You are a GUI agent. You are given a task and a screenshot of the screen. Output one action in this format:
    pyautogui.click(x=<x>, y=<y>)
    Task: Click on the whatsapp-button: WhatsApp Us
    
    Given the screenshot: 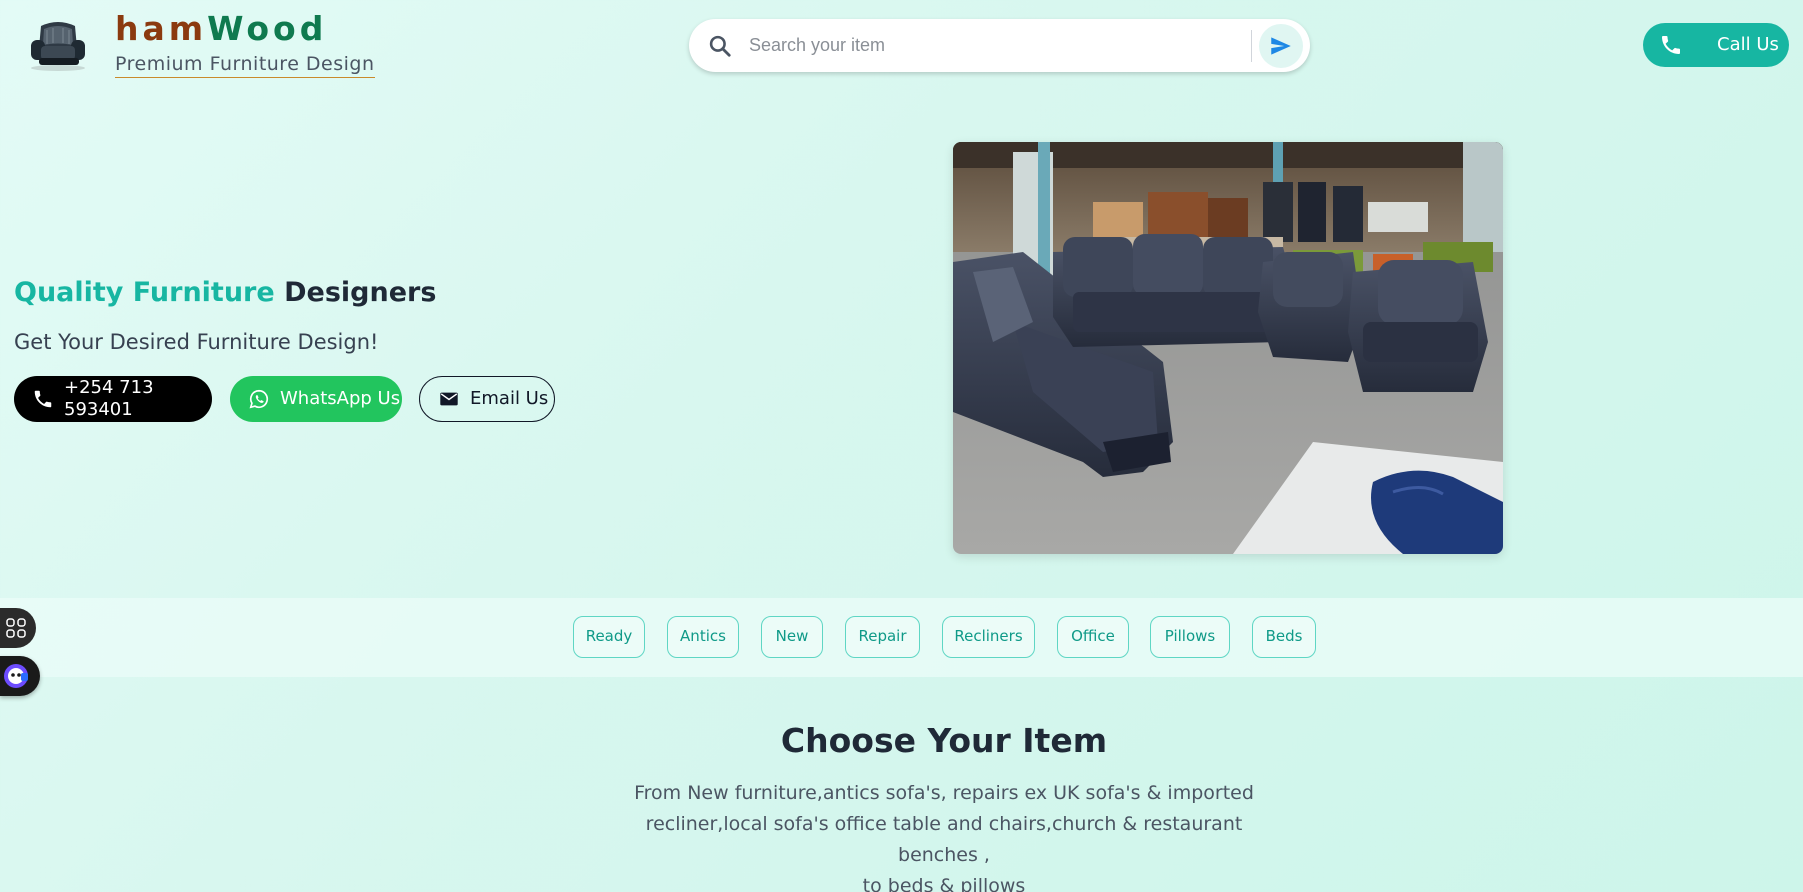 What is the action you would take?
    pyautogui.click(x=316, y=399)
    